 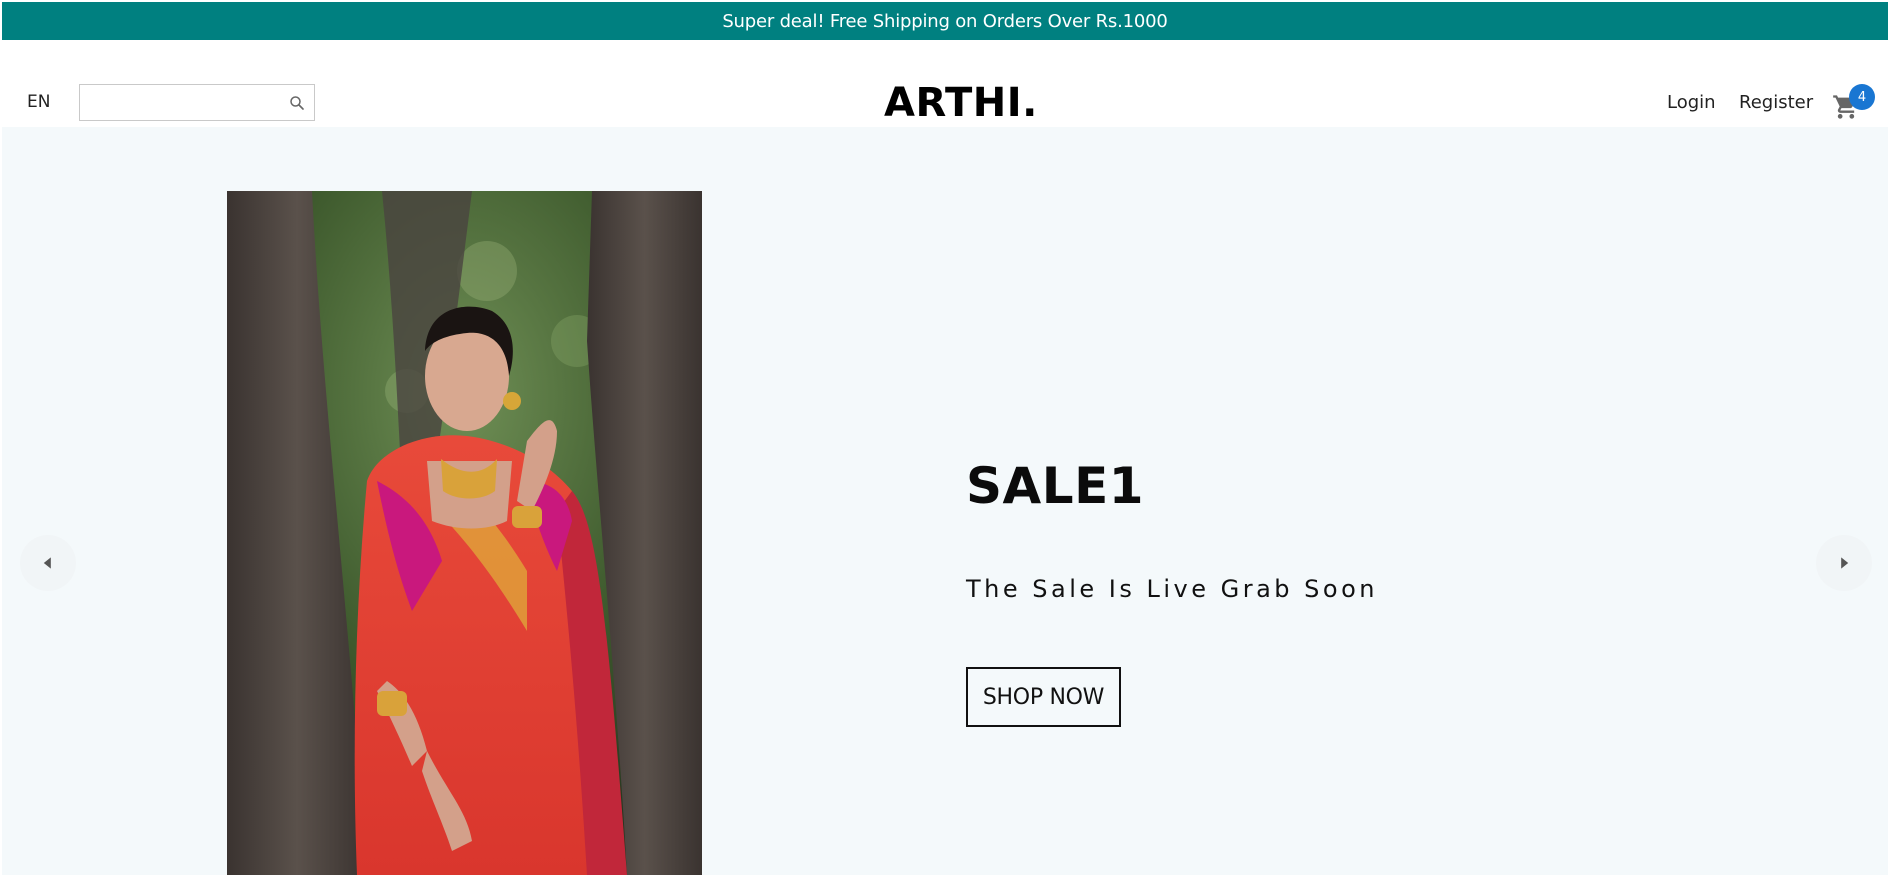 I want to click on slide-title: SALE1, so click(x=1055, y=486).